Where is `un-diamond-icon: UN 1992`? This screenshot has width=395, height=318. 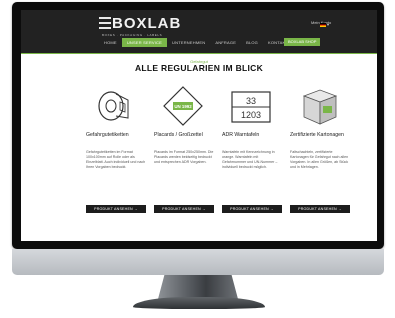 un-diamond-icon: UN 1992 is located at coordinates (183, 106).